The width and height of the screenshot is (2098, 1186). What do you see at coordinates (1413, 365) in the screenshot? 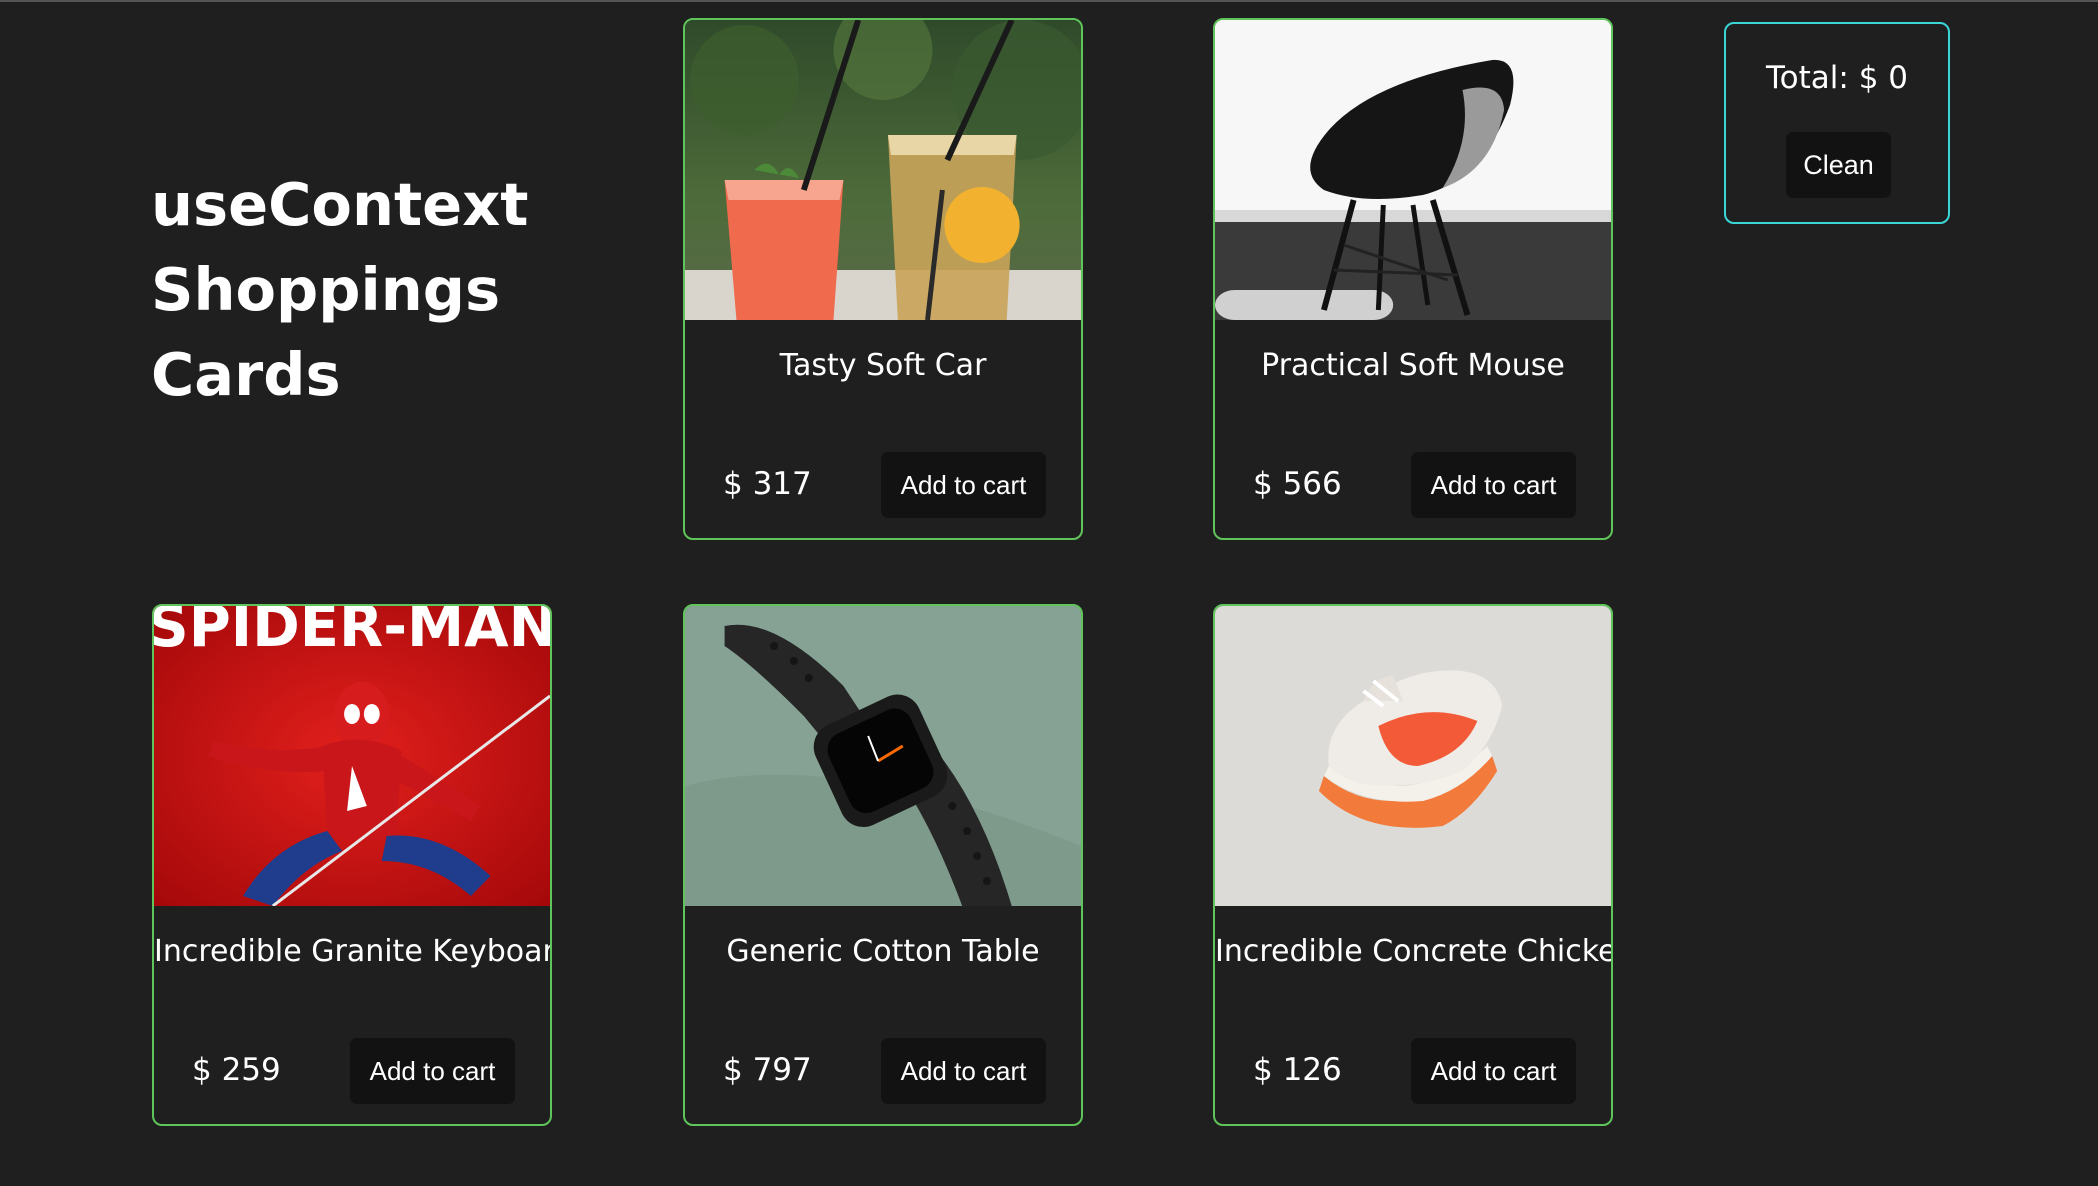
I see `product-name: Practical Soft Mouse` at bounding box center [1413, 365].